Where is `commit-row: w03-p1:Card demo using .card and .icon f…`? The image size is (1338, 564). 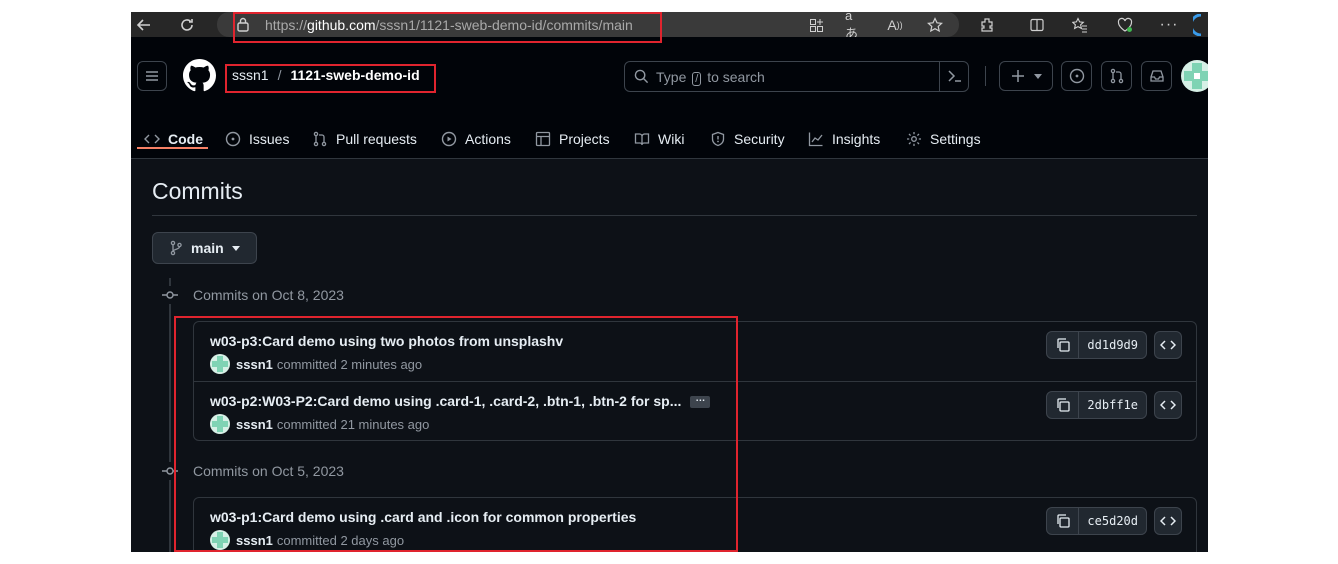 commit-row: w03-p1:Card demo using .card and .icon f… is located at coordinates (695, 525).